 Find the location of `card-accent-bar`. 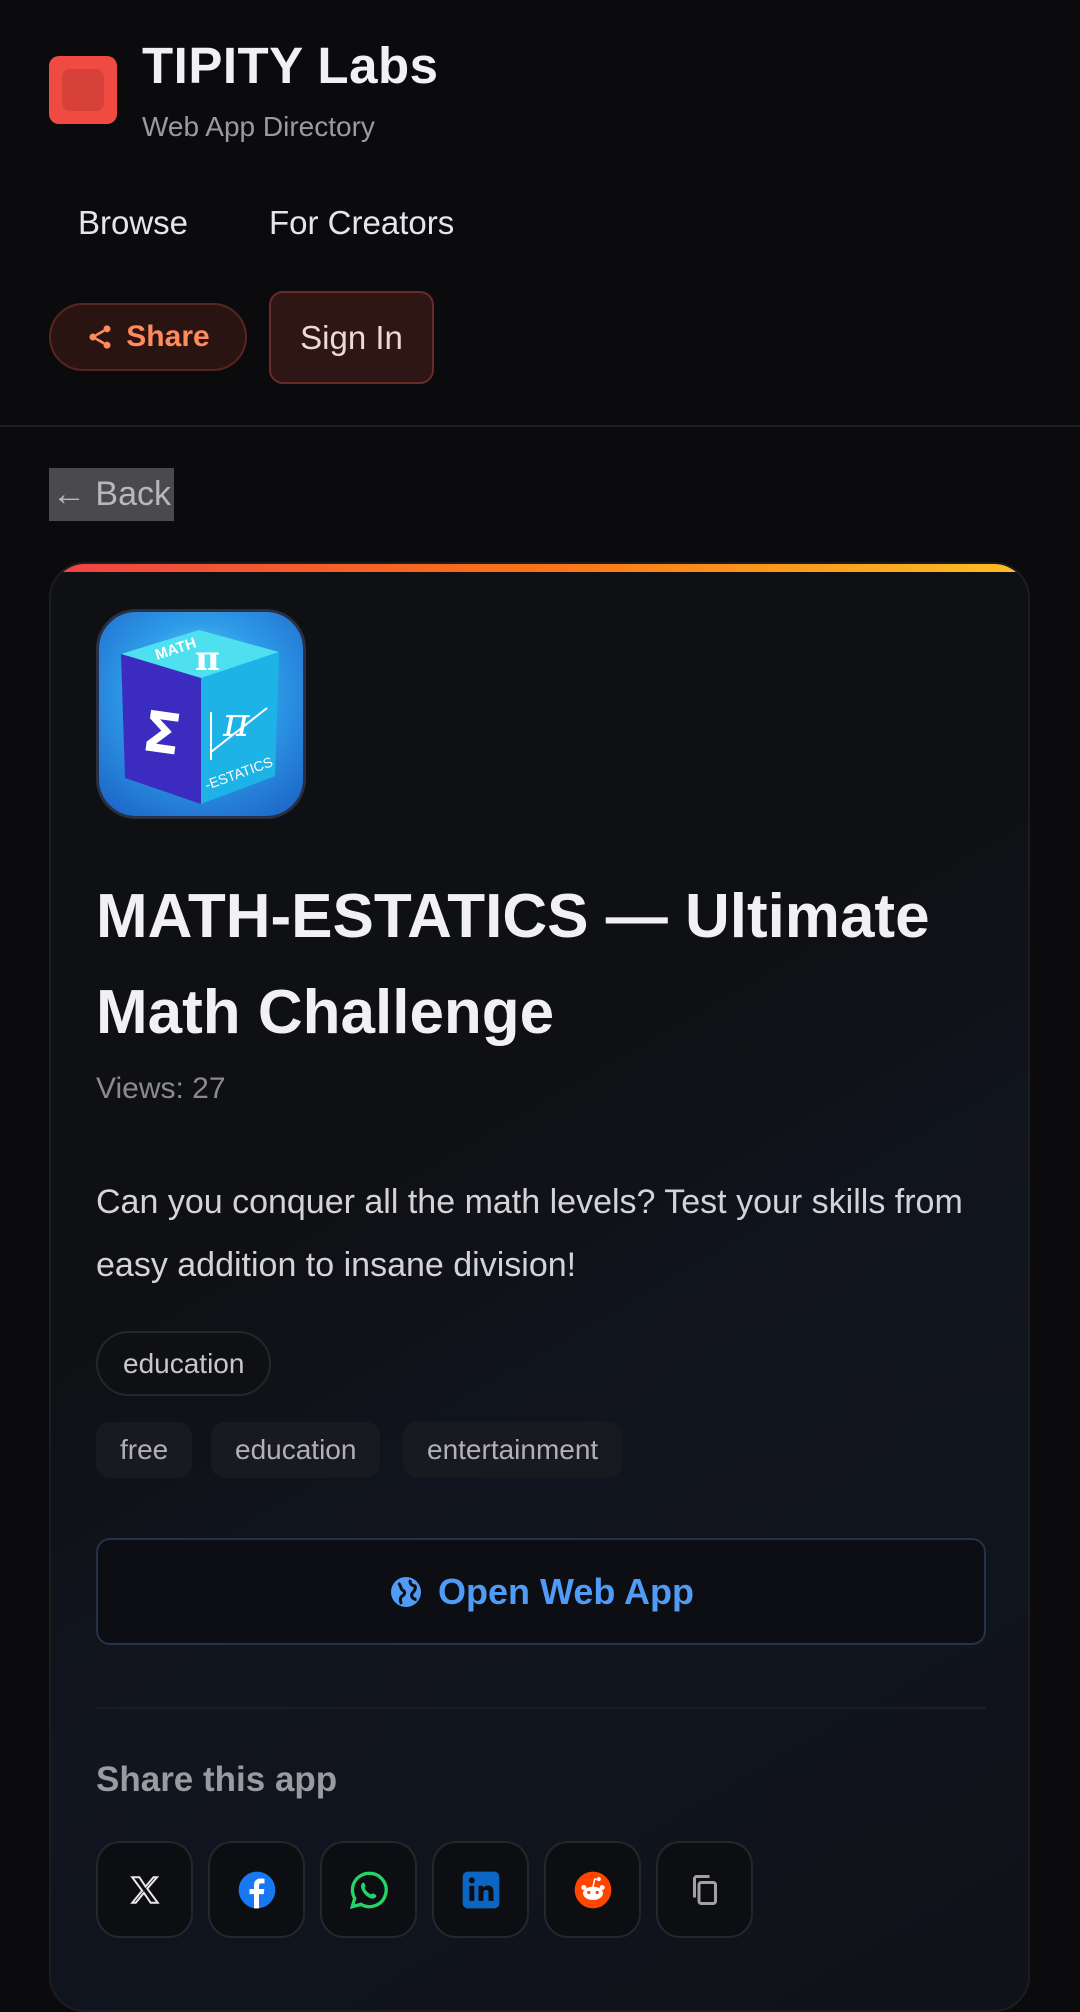

card-accent-bar is located at coordinates (539, 568).